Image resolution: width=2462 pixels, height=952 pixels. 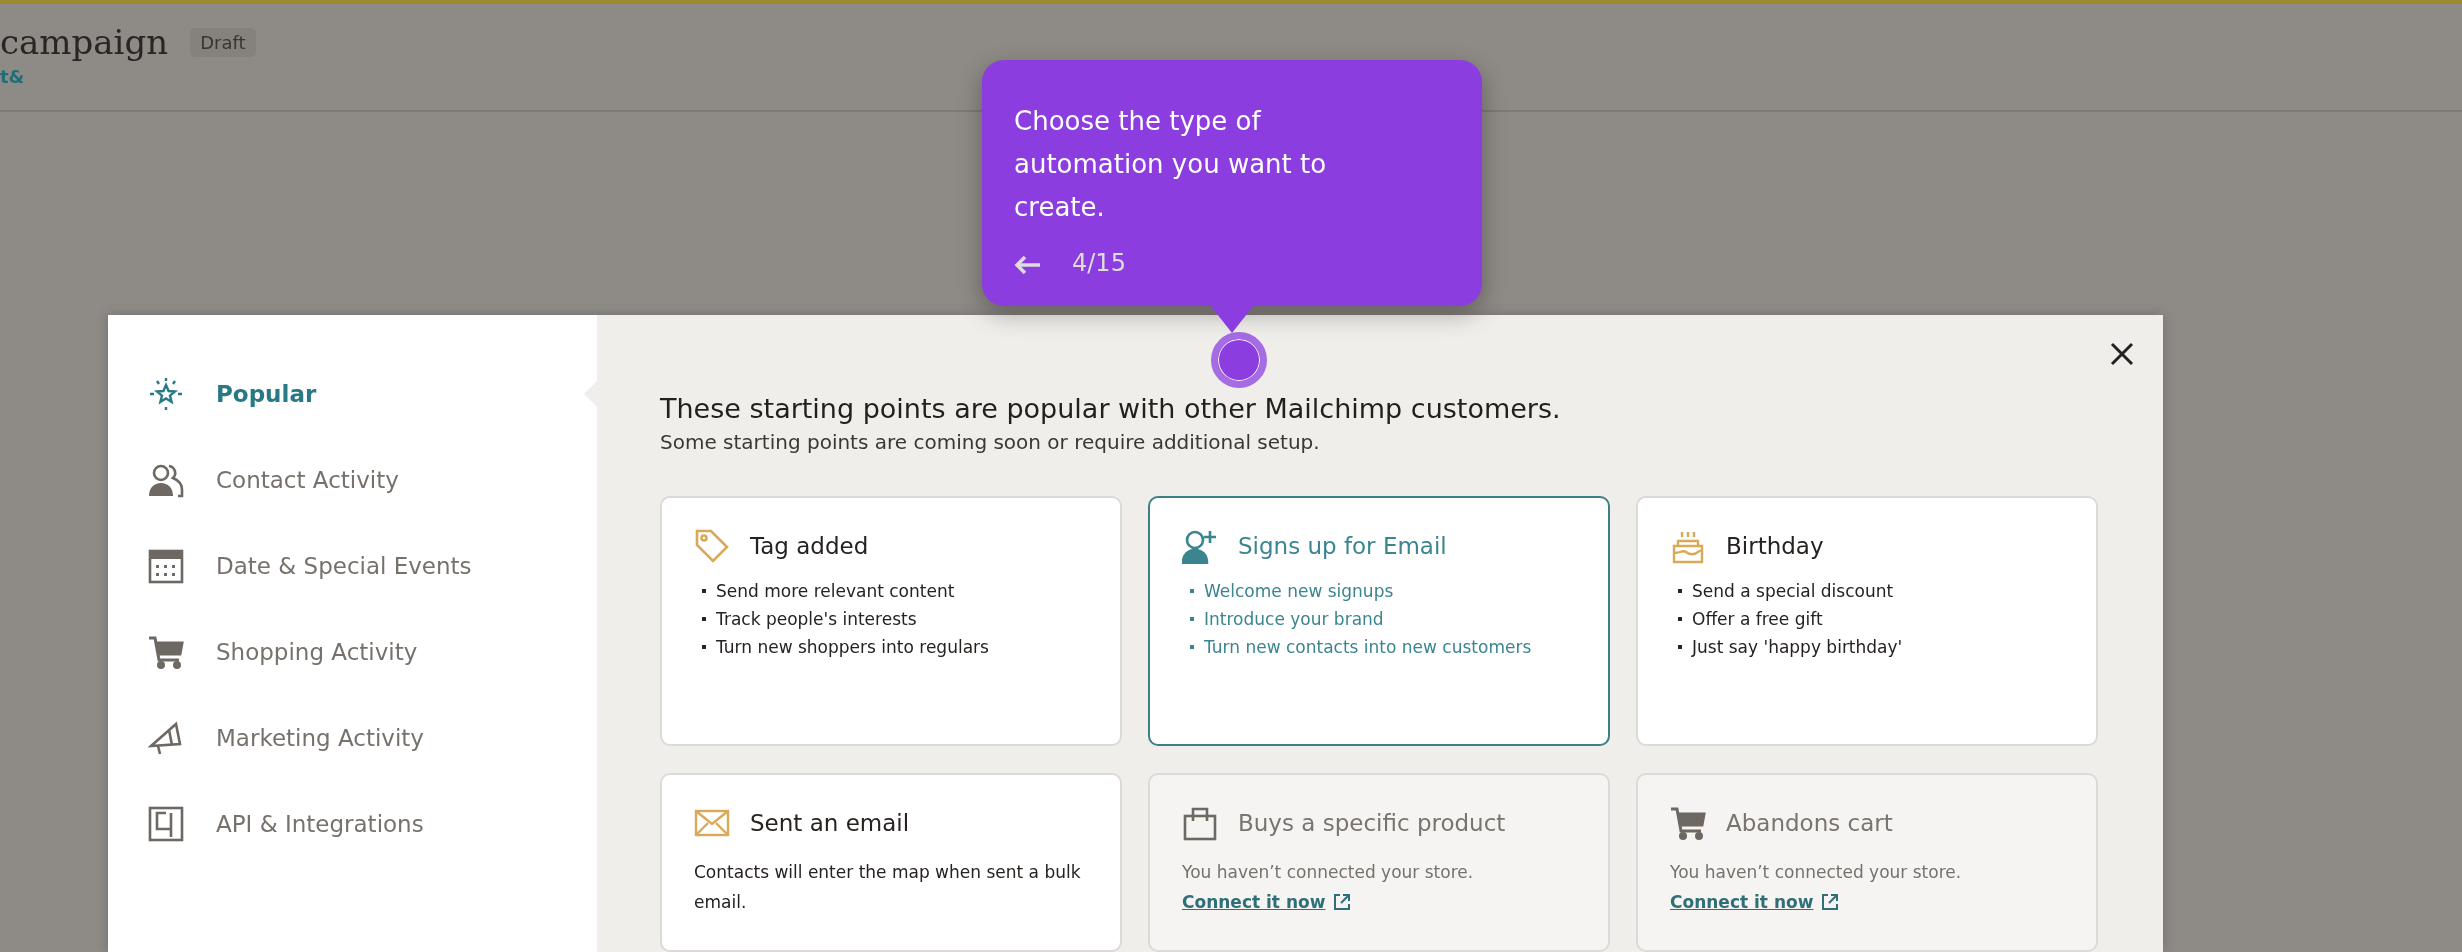 I want to click on automation-card: Tag added Send more relevant content Track people's interests Turn new shoppers into regulars, so click(x=891, y=621).